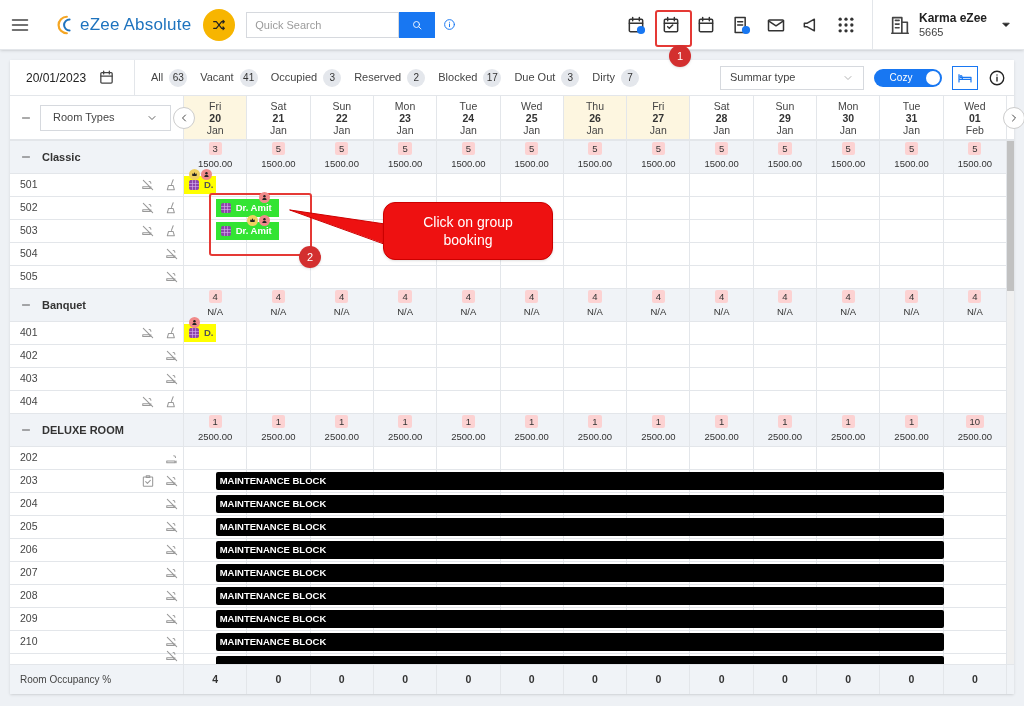  Describe the element at coordinates (965, 77) in the screenshot. I see `bed-button` at that location.